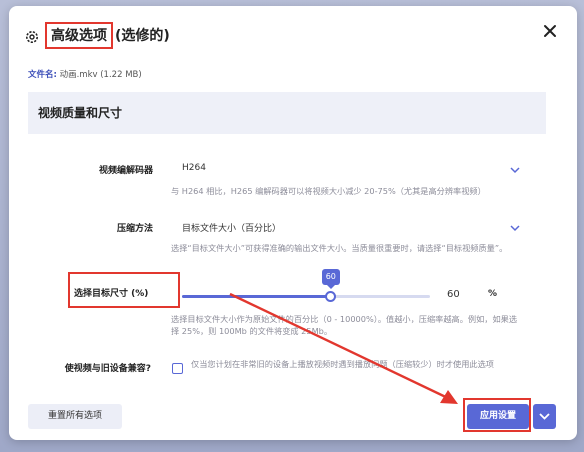 Image resolution: width=584 pixels, height=452 pixels. What do you see at coordinates (125, 171) in the screenshot?
I see `encoder-label: 视频编解码器` at bounding box center [125, 171].